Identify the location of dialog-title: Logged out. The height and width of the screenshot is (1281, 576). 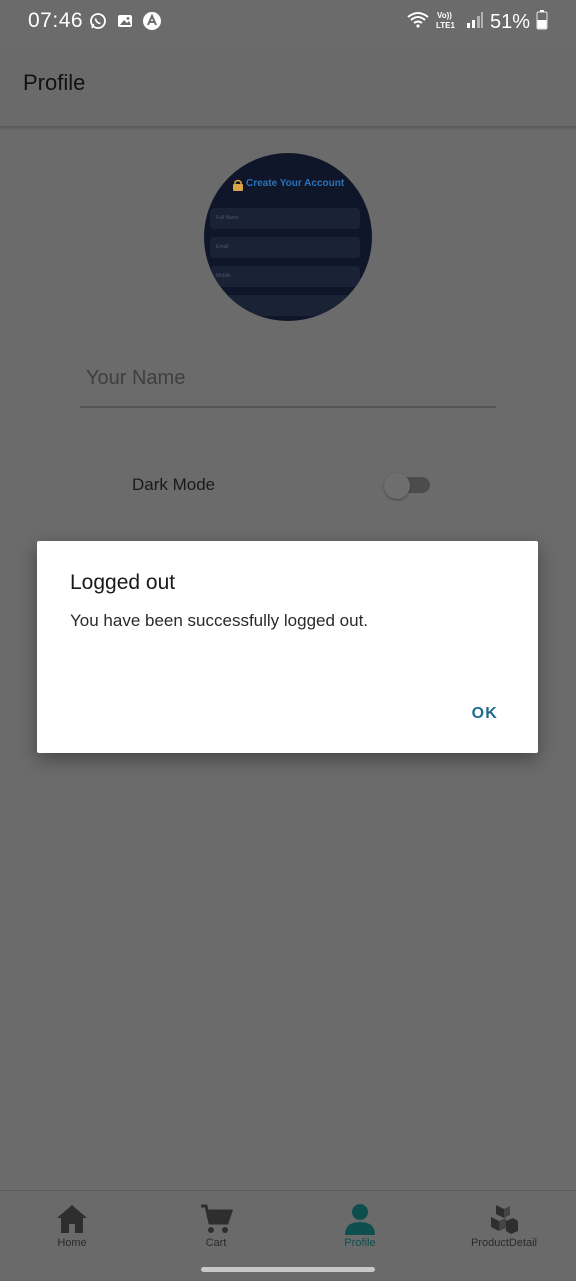
(123, 582).